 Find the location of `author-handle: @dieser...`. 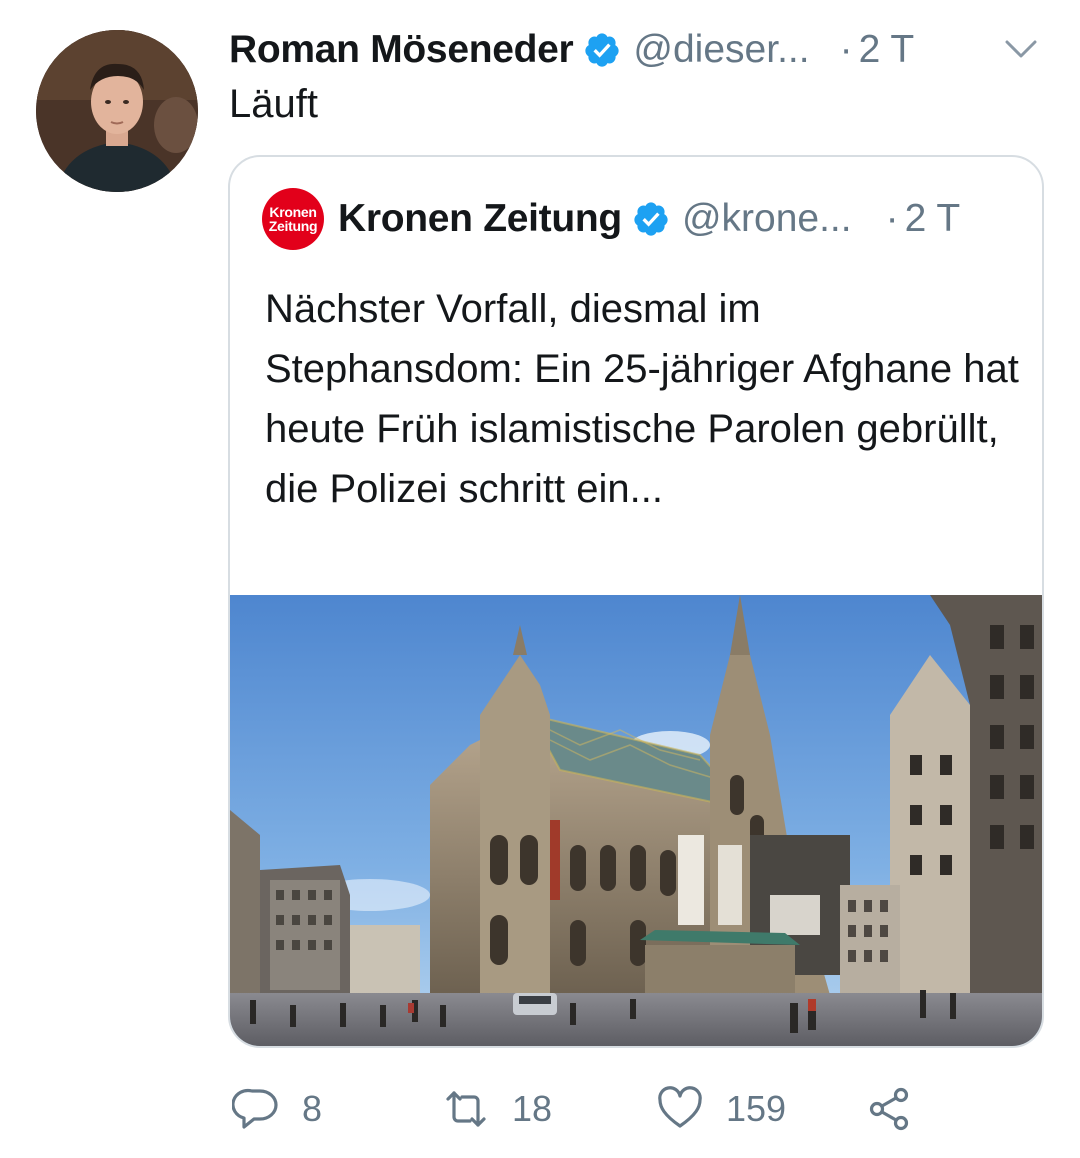

author-handle: @dieser... is located at coordinates (721, 50).